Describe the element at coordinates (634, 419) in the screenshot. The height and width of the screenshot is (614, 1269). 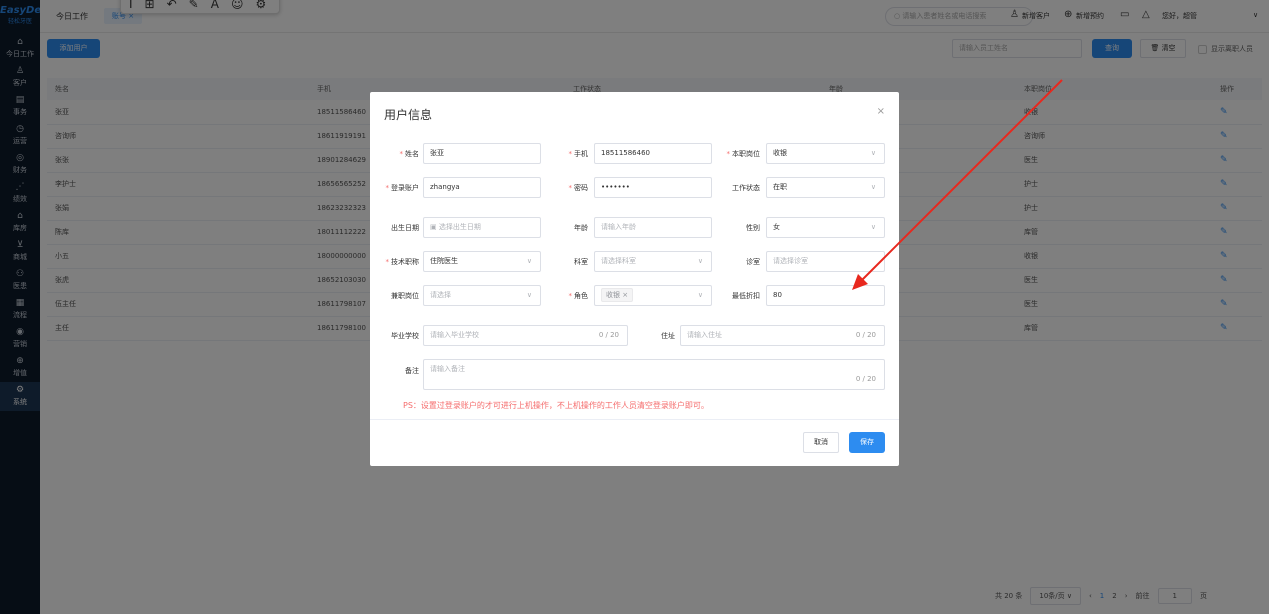
I see `modal-divider` at that location.